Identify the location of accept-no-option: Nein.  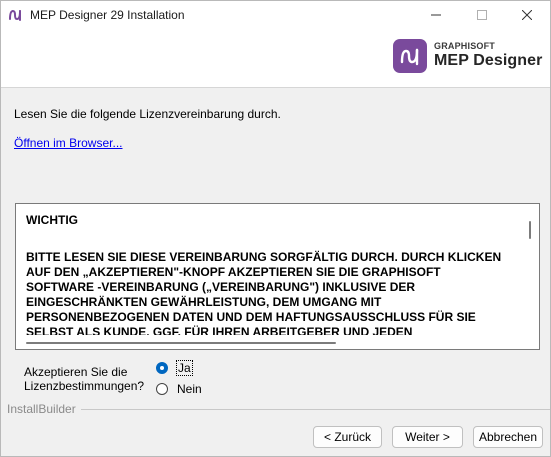
(179, 389).